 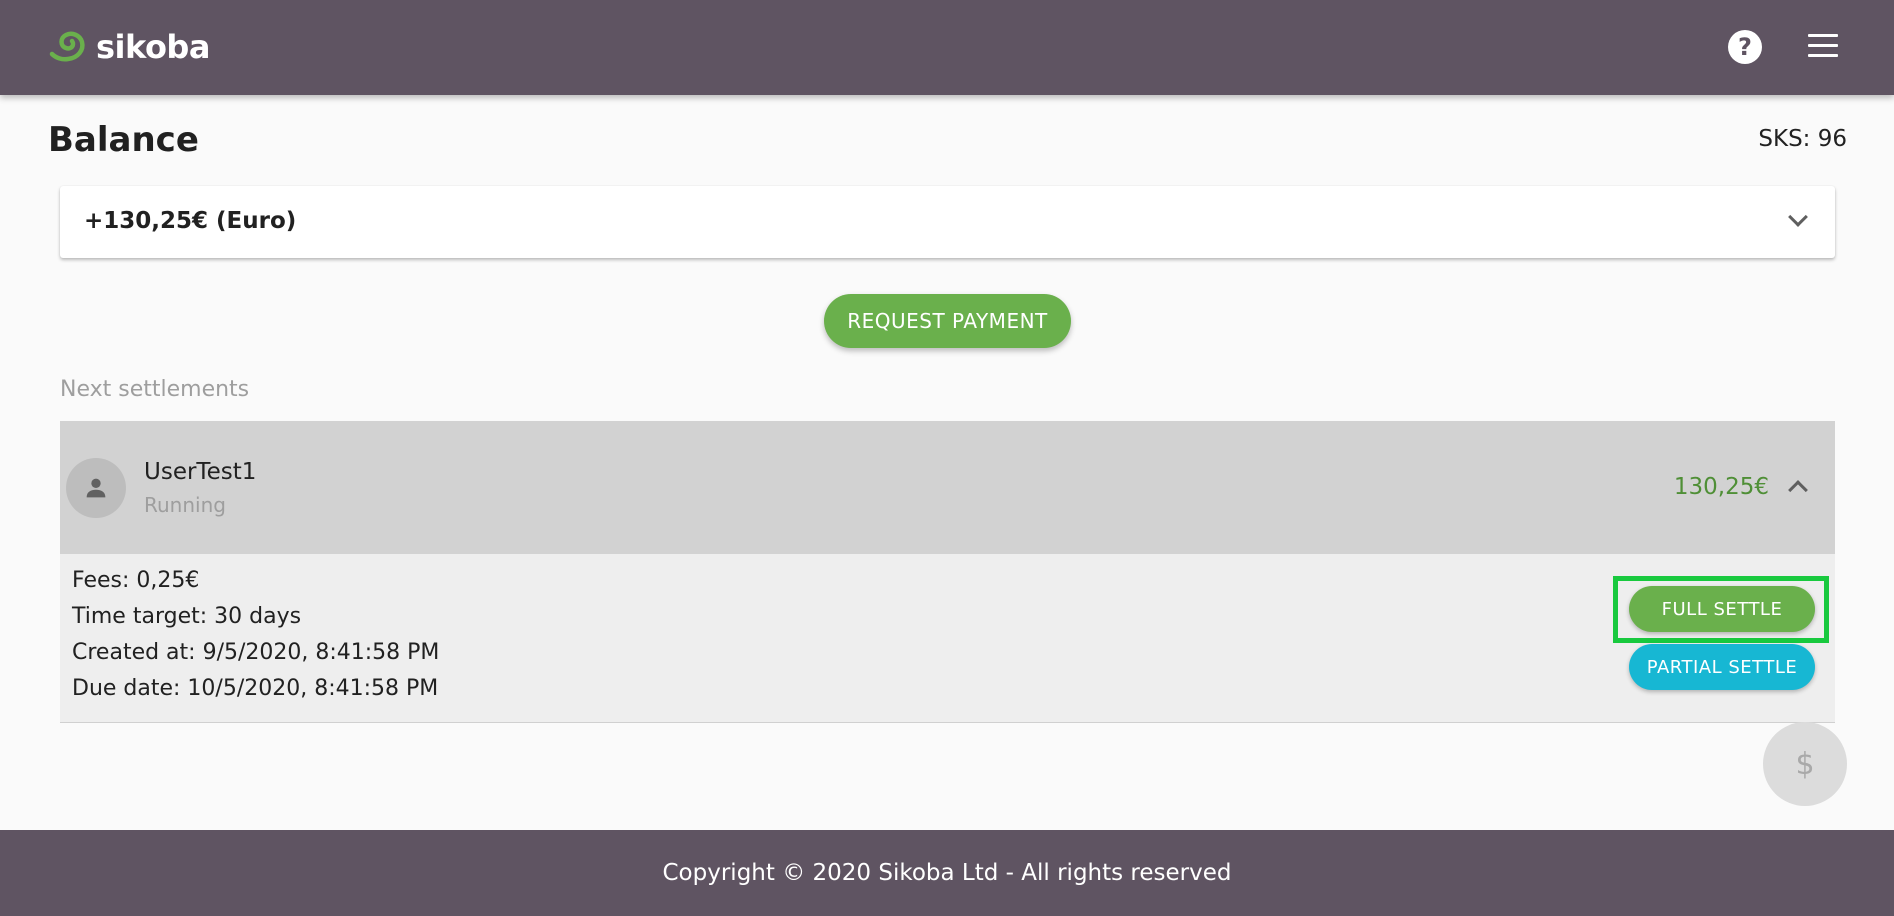 What do you see at coordinates (1722, 667) in the screenshot?
I see `partial-settle-button: PARTIAL SETTLE` at bounding box center [1722, 667].